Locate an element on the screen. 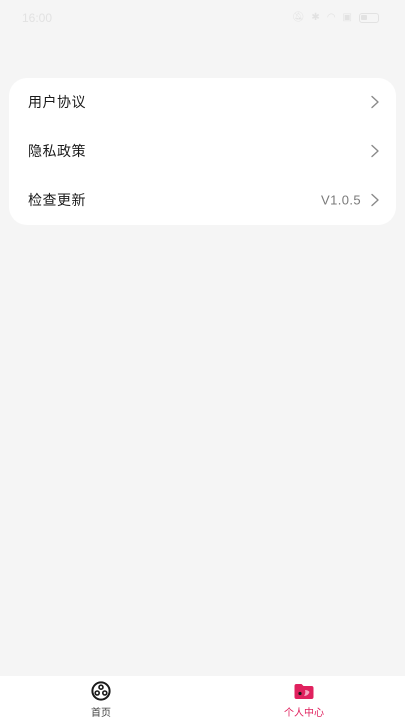 The width and height of the screenshot is (405, 720). status-bar: 16:00 🔕︎ ✱ ◠ ▣ is located at coordinates (202, 18).